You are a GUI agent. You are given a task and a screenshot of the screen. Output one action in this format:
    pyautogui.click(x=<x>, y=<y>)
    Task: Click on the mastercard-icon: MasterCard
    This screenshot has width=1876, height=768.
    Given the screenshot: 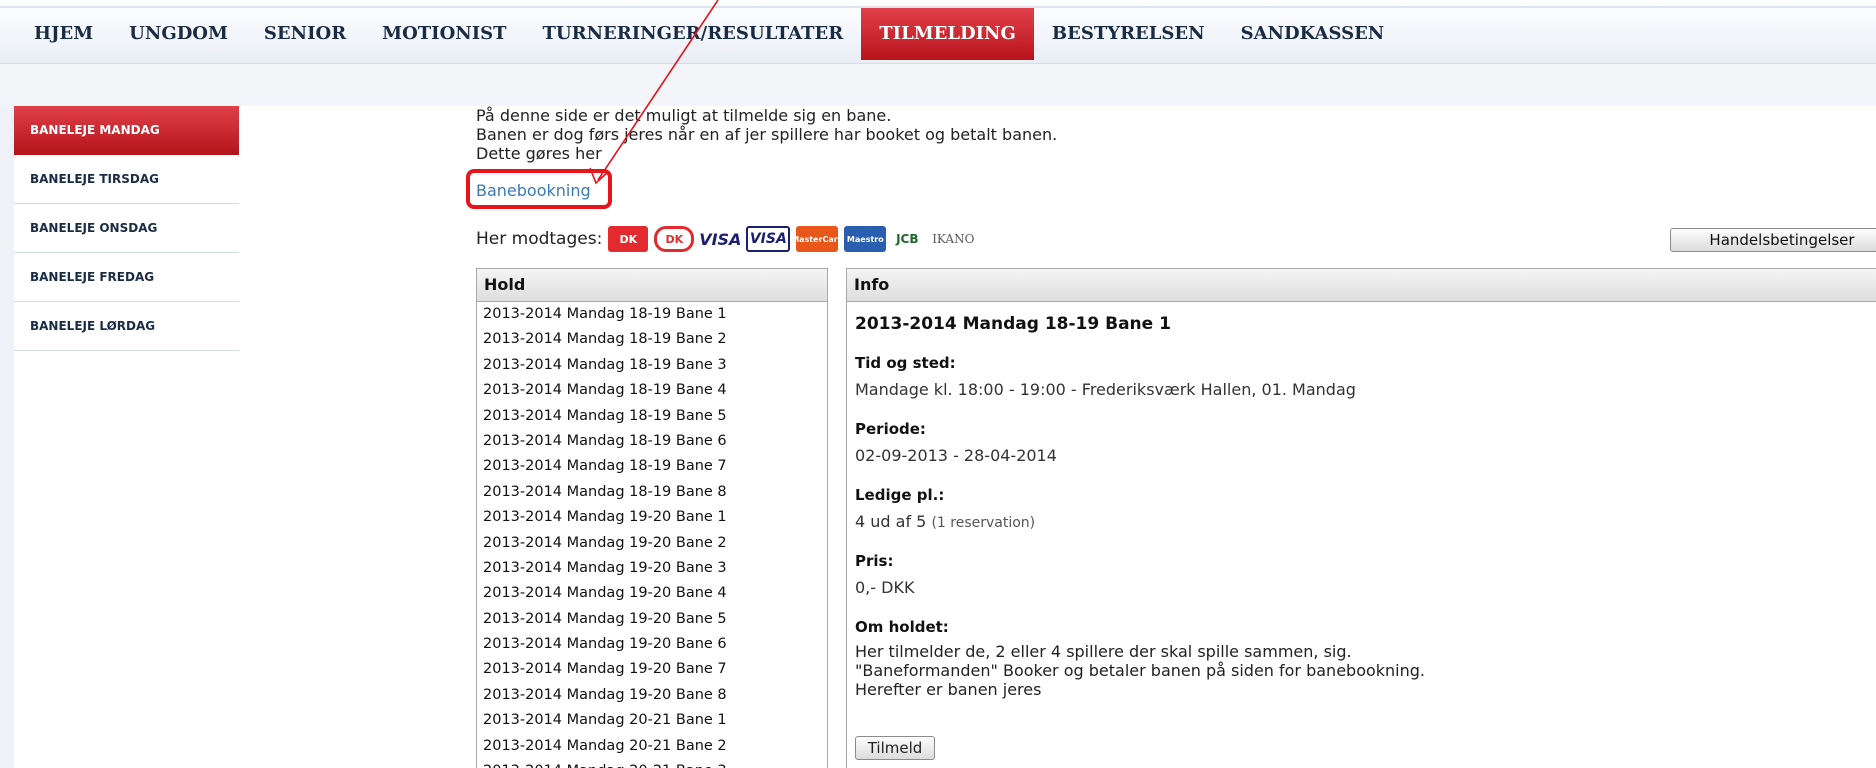 What is the action you would take?
    pyautogui.click(x=817, y=239)
    